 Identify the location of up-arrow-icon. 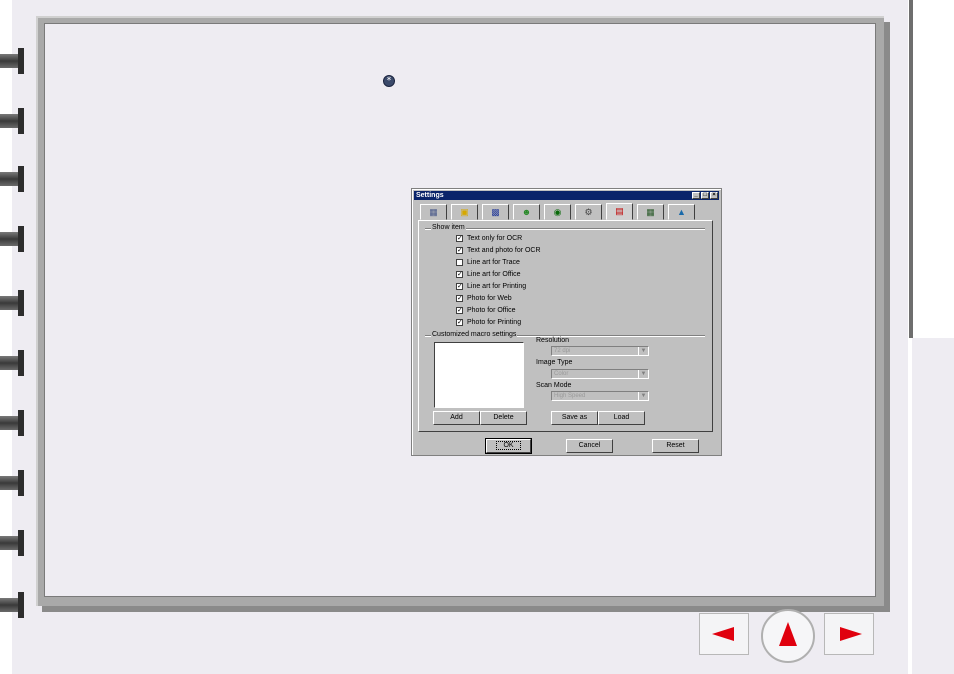
(788, 634).